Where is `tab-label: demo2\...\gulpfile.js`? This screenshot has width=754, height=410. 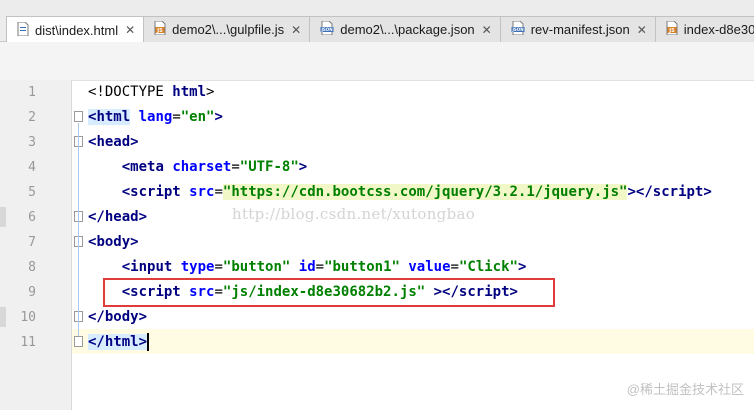 tab-label: demo2\...\gulpfile.js is located at coordinates (228, 29).